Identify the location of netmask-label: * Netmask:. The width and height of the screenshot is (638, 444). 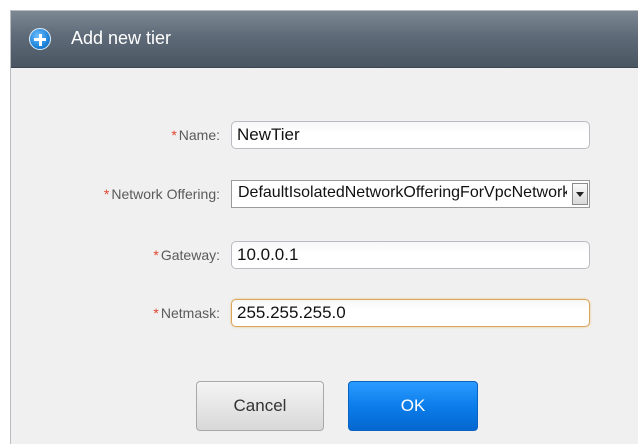
(186, 313).